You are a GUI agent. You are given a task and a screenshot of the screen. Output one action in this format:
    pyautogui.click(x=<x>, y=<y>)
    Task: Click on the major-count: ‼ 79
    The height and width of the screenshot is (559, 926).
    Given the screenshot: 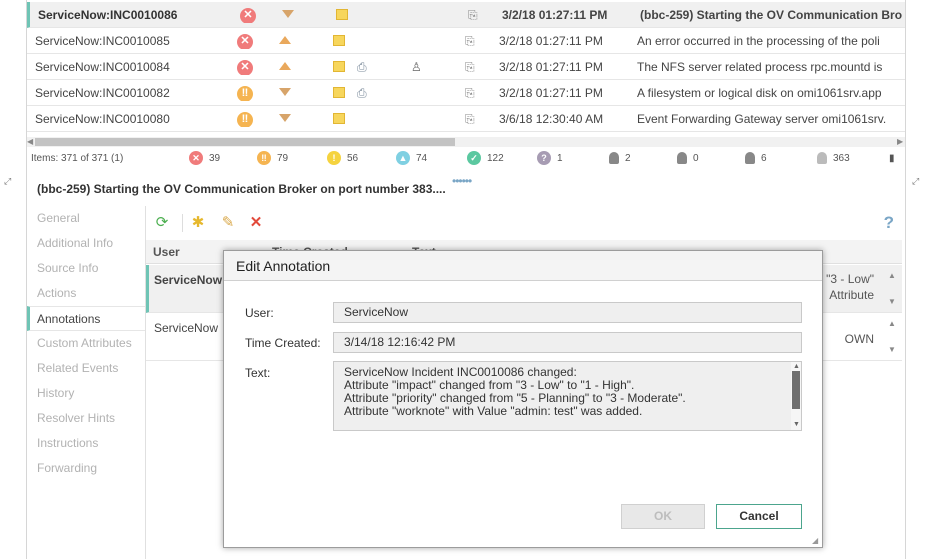 What is the action you would take?
    pyautogui.click(x=272, y=158)
    